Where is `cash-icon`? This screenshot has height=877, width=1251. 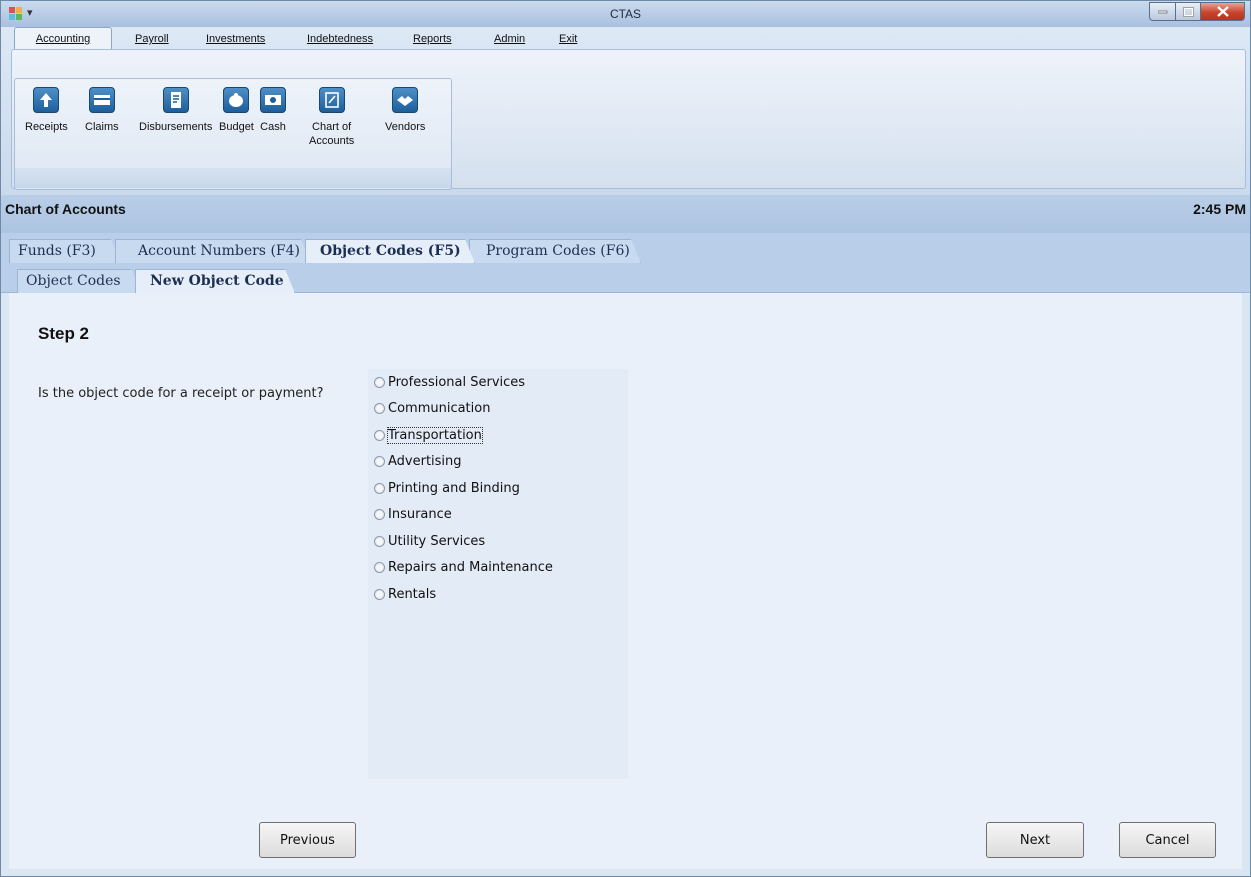
cash-icon is located at coordinates (273, 100).